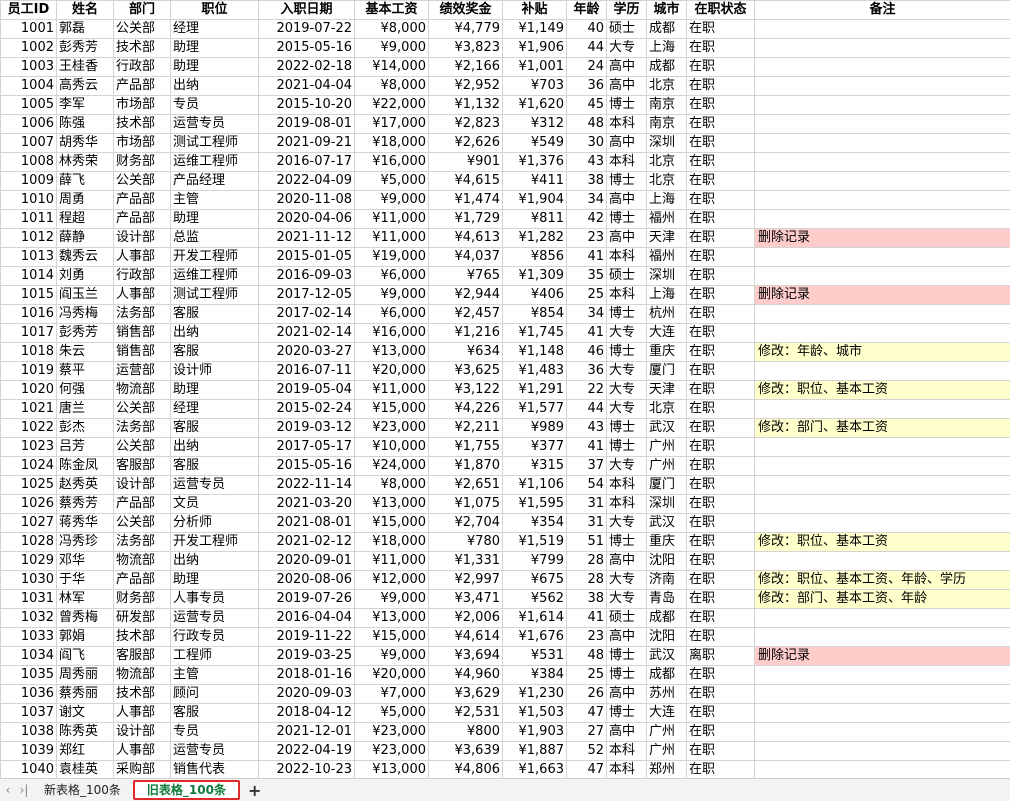  I want to click on cell-allowance: ¥1,106, so click(535, 485).